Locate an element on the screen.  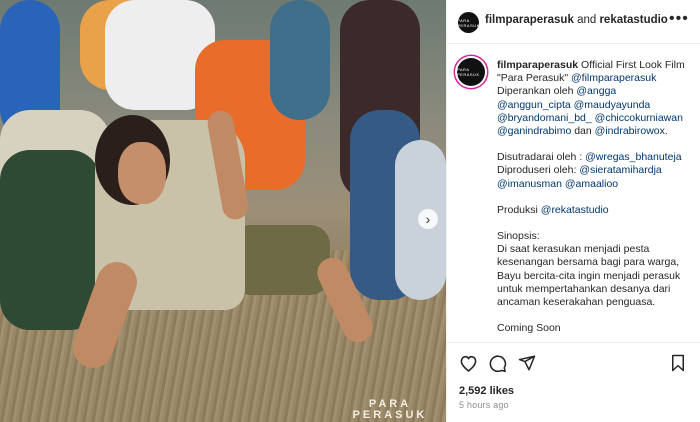
bookmark-icon is located at coordinates (678, 363).